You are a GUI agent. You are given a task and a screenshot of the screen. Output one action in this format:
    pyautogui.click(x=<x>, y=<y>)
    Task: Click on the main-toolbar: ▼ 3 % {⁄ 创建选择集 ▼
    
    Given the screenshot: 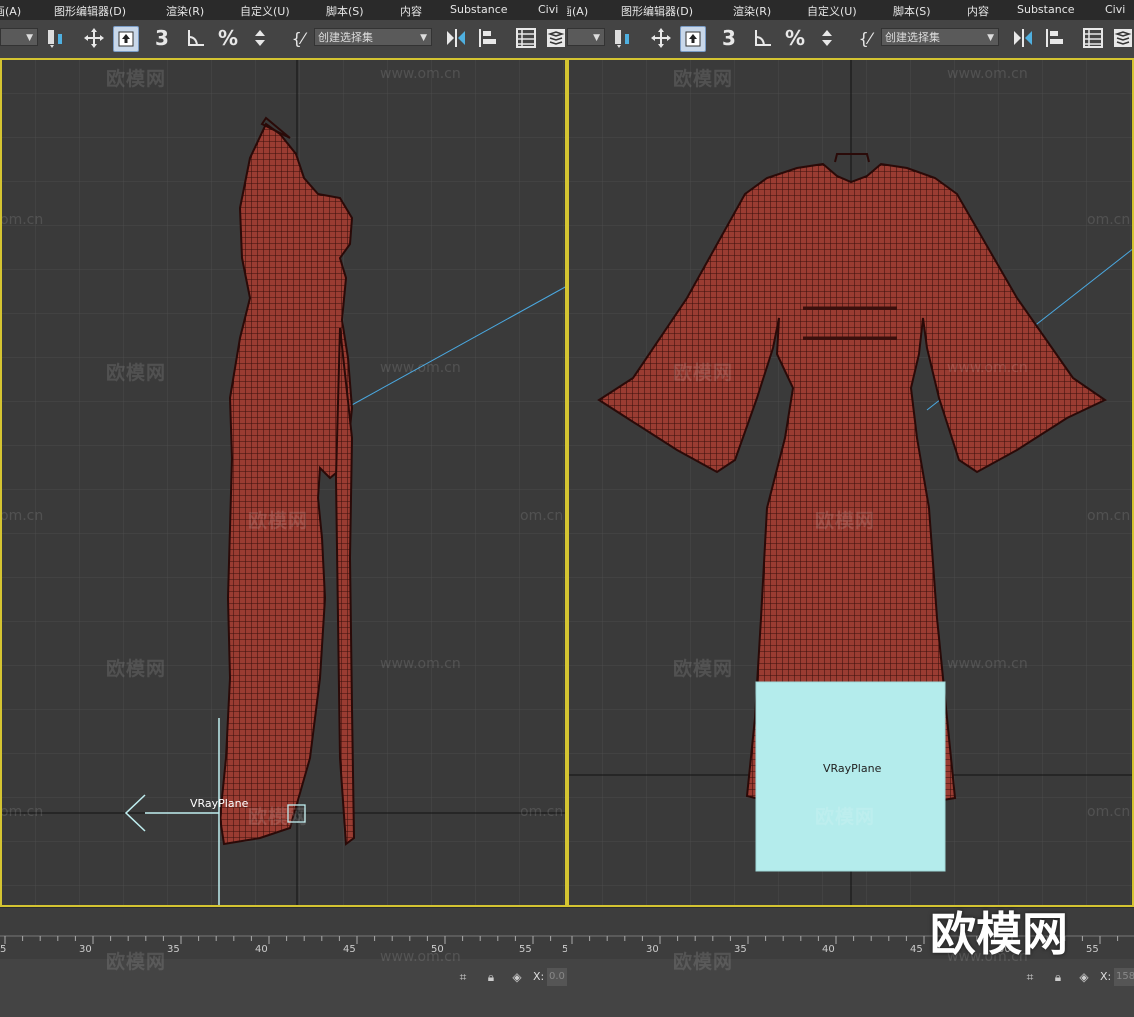 What is the action you would take?
    pyautogui.click(x=283, y=39)
    